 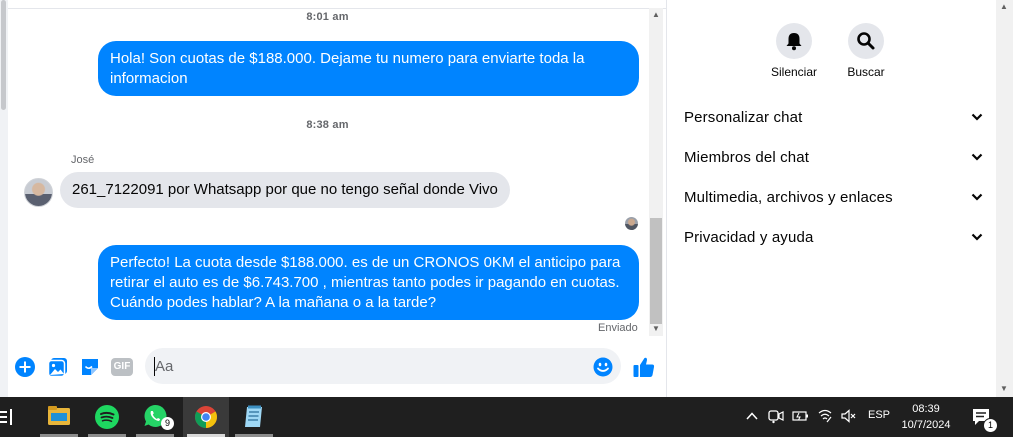 I want to click on bell-icon, so click(x=794, y=42).